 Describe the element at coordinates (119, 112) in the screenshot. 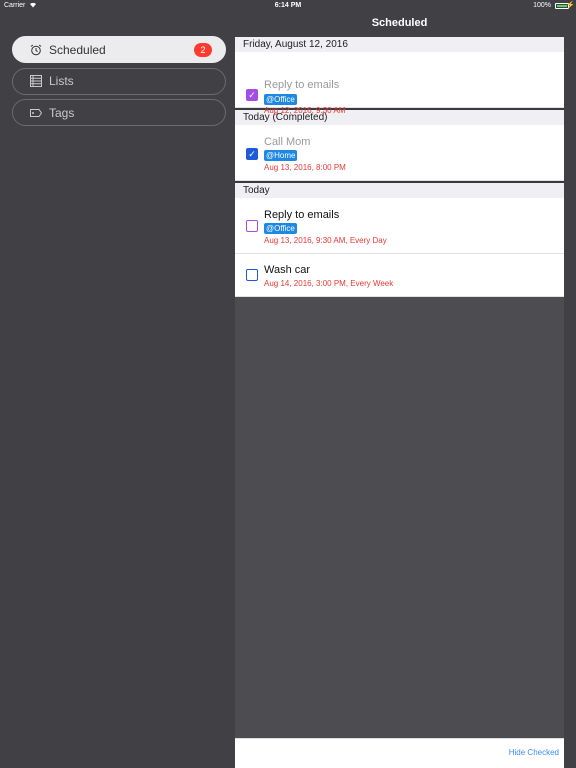

I see `sidebar-item-tags: Tags` at that location.